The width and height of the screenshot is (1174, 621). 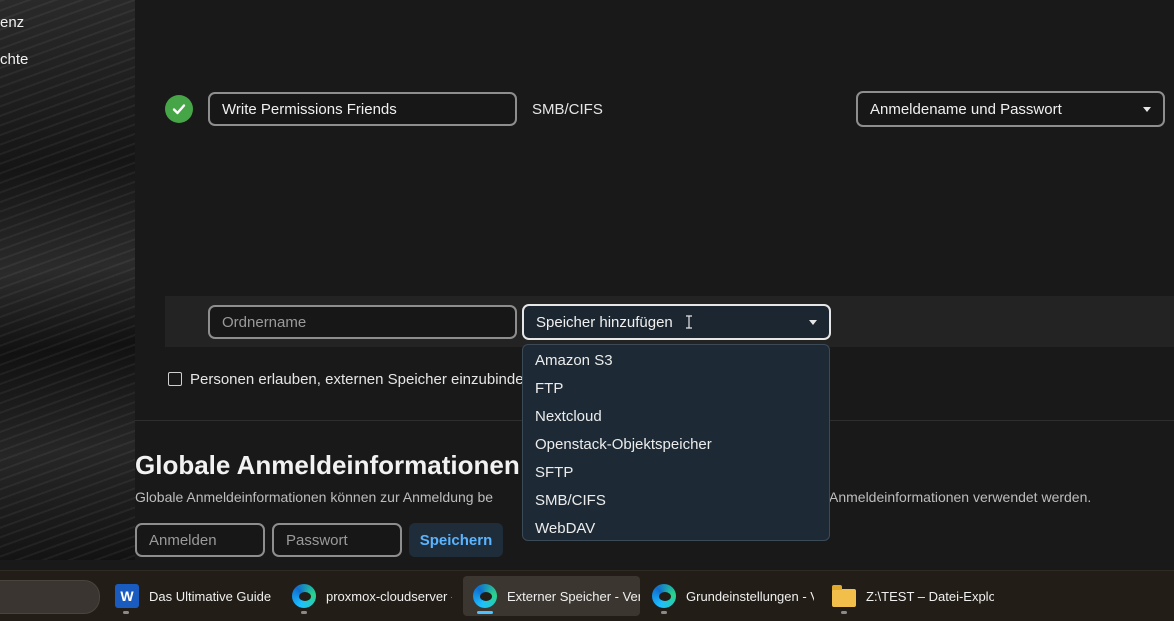 I want to click on taskbar-item-edge-proxmox: proxmox-cloudserver -, so click(x=367, y=596).